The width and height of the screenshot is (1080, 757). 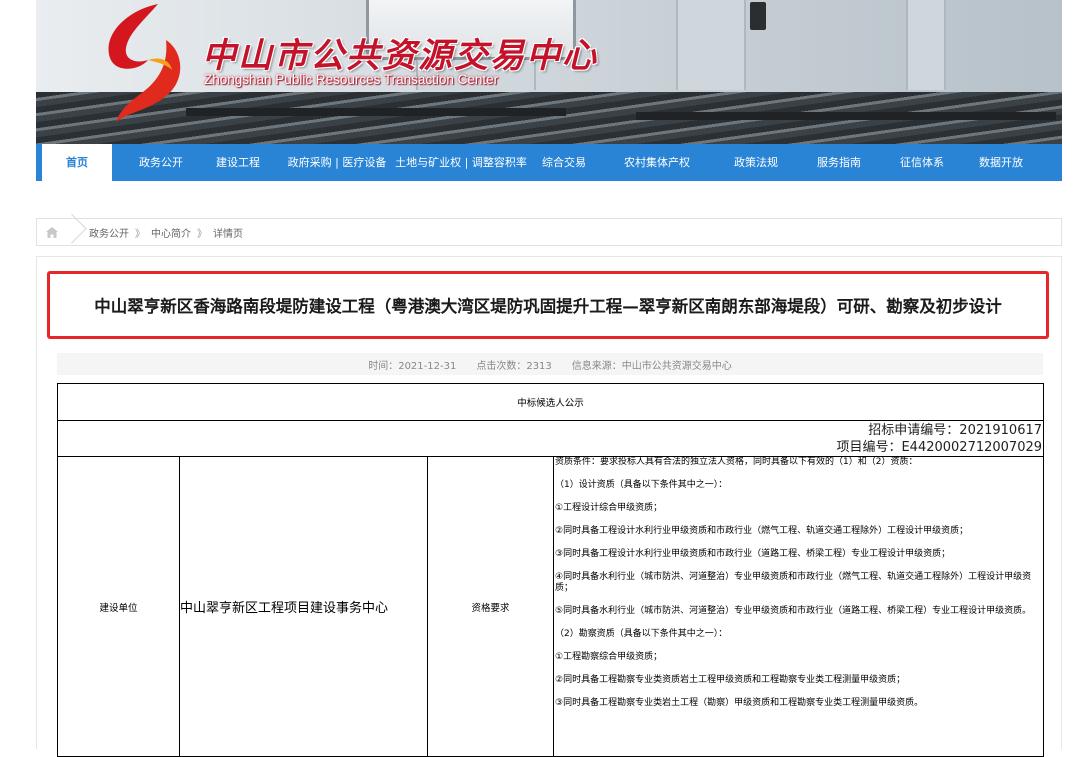 What do you see at coordinates (549, 232) in the screenshot?
I see `breadcrumb: 政务公开 》 中心简介 》 详情页` at bounding box center [549, 232].